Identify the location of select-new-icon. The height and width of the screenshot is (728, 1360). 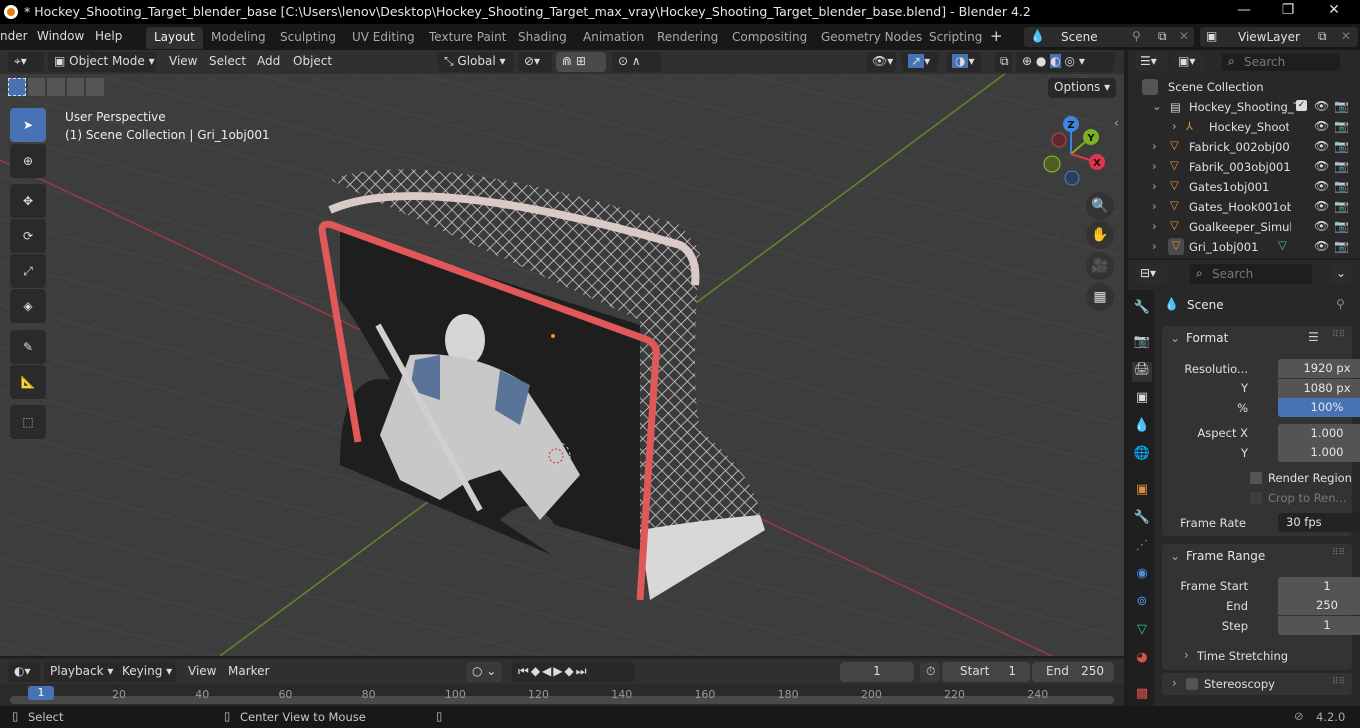
(17, 87).